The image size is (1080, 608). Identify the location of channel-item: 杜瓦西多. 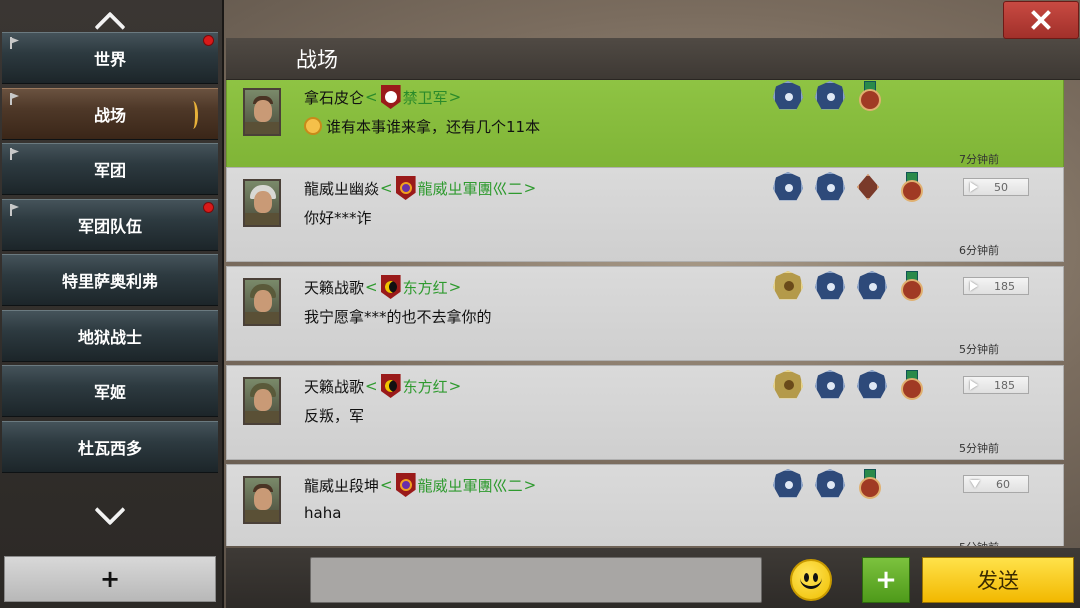
(110, 446).